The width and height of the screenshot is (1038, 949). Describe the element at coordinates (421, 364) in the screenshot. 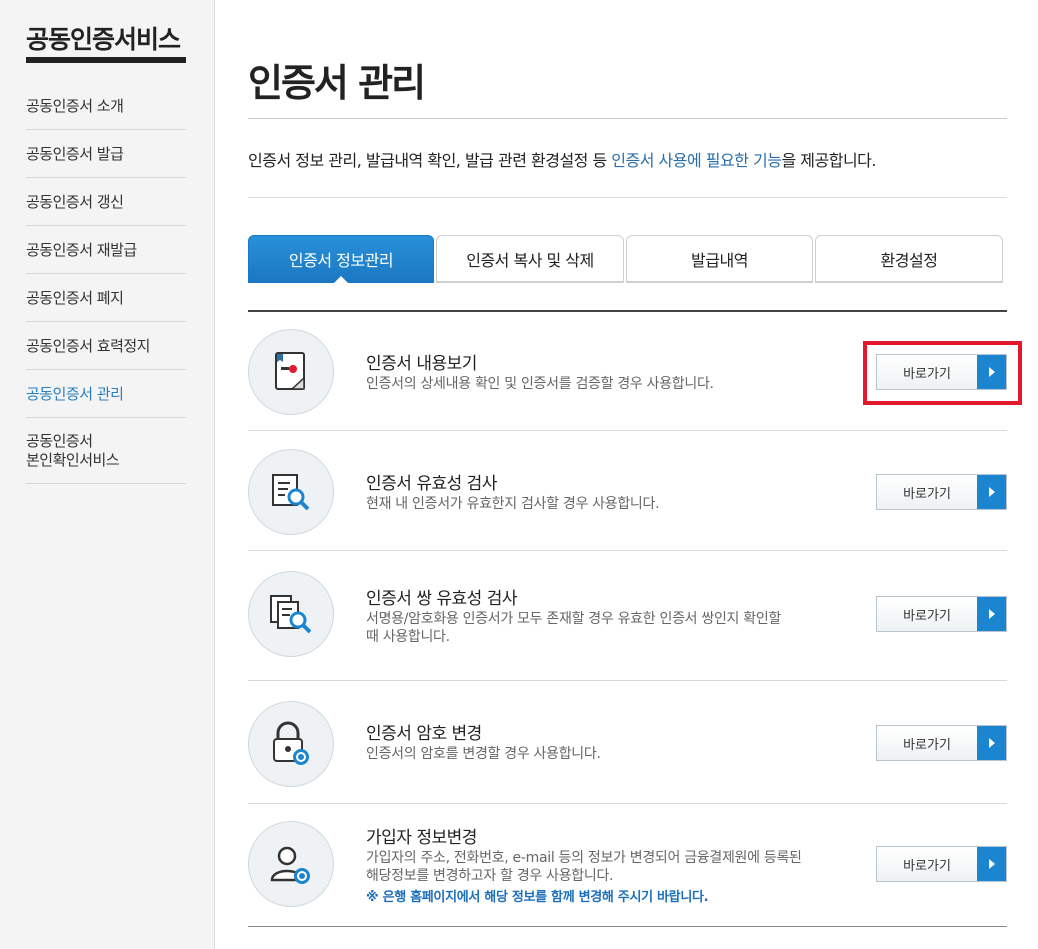

I see `feature-title: 인증서 내용보기` at that location.